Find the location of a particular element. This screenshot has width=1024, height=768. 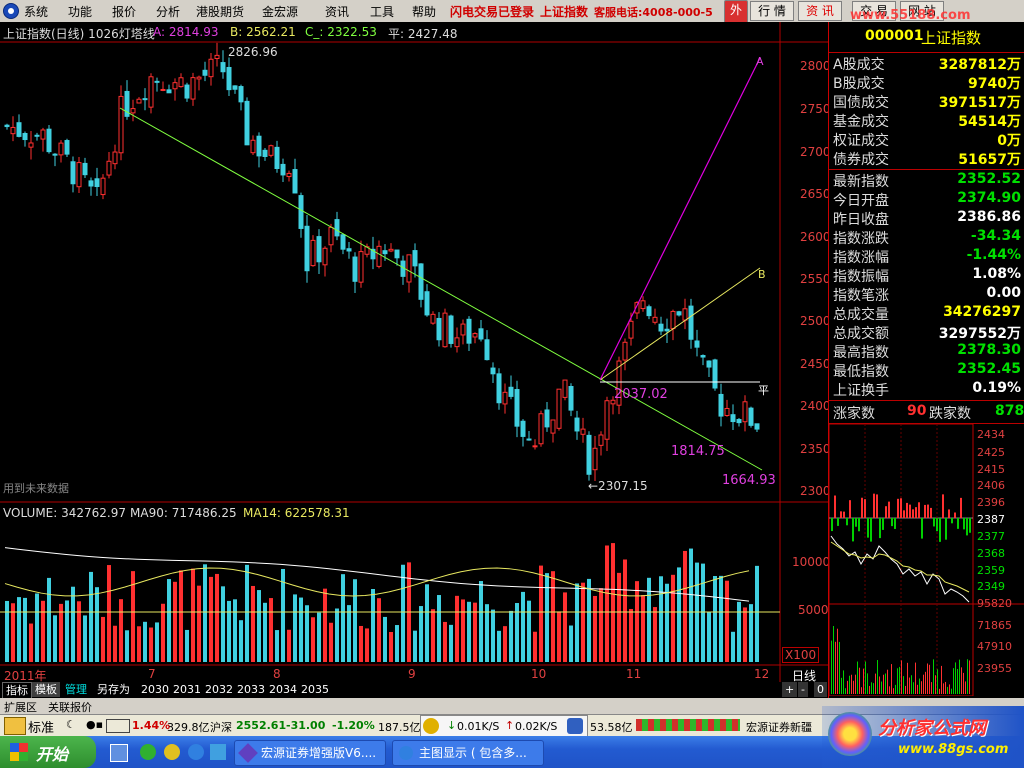

menu-tools: 工具 is located at coordinates (382, 11).